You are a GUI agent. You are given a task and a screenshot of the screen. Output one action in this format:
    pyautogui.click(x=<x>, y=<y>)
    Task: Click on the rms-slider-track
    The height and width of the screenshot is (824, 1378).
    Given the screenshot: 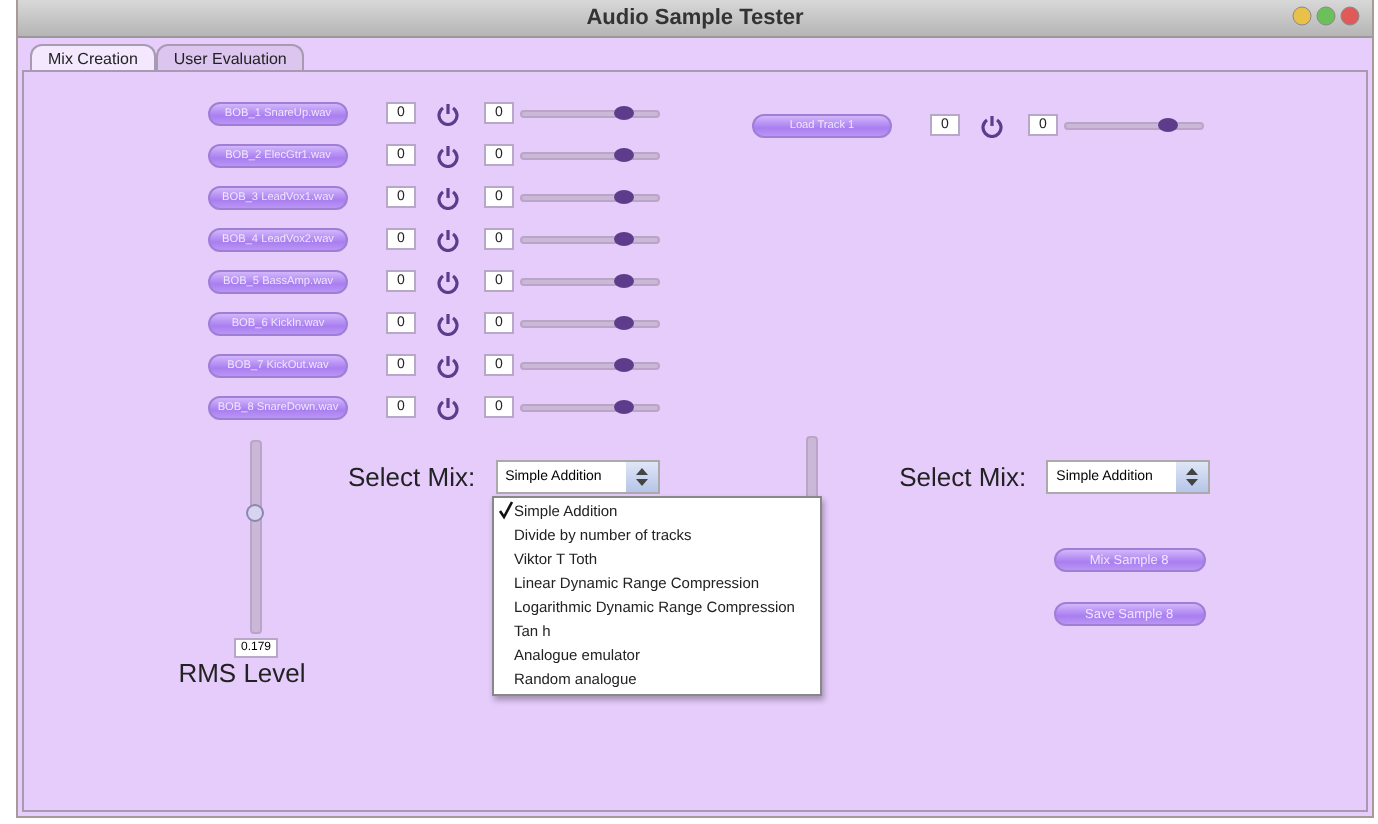 What is the action you would take?
    pyautogui.click(x=256, y=537)
    